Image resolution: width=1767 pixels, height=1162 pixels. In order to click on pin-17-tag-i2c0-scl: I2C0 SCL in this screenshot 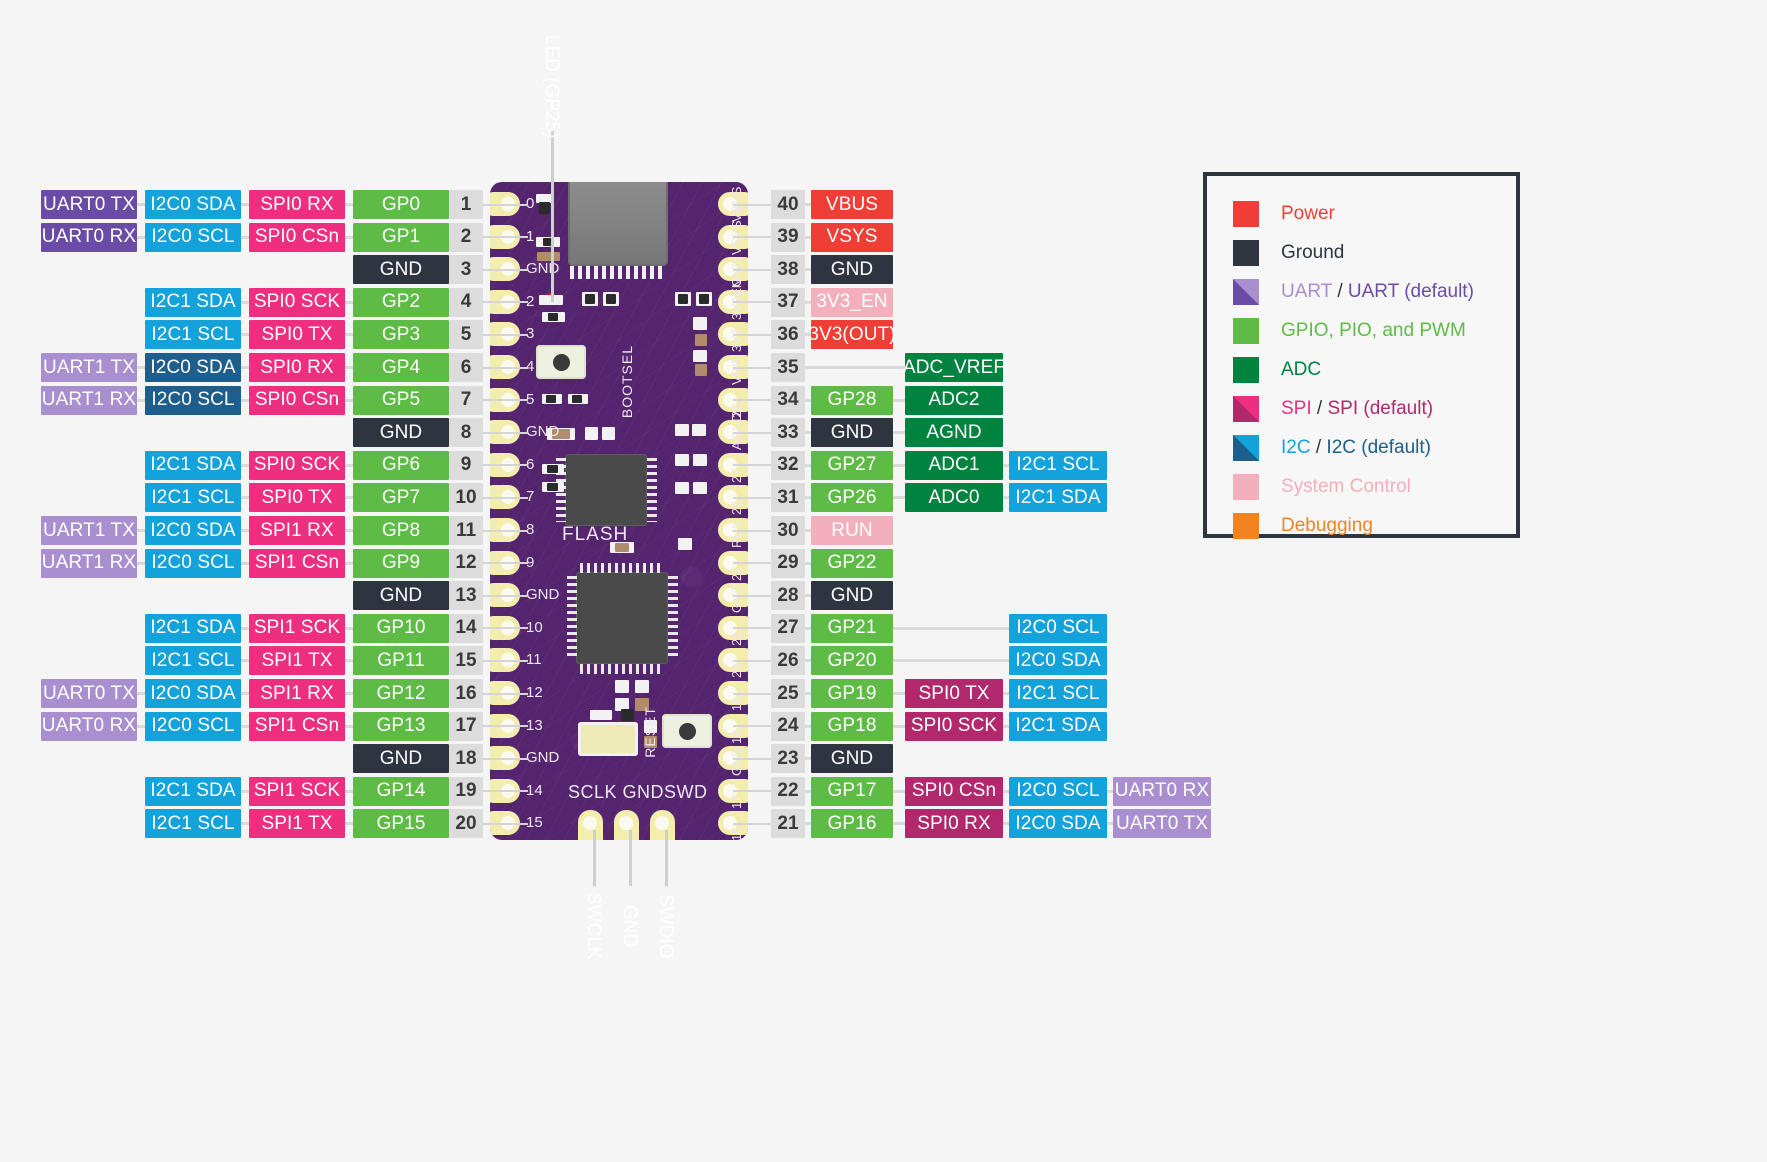, I will do `click(193, 726)`.